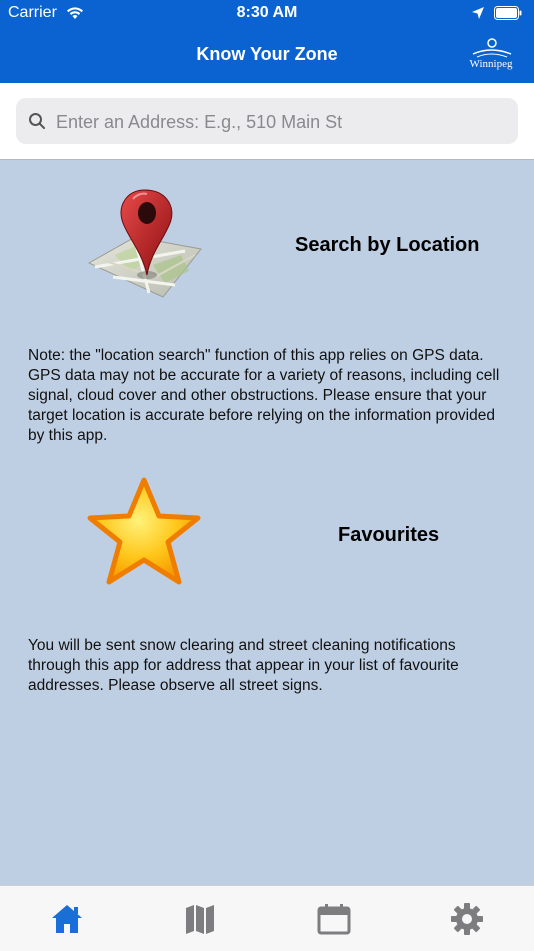 Image resolution: width=534 pixels, height=951 pixels. I want to click on winnipeg-logo-mark-icon, so click(492, 48).